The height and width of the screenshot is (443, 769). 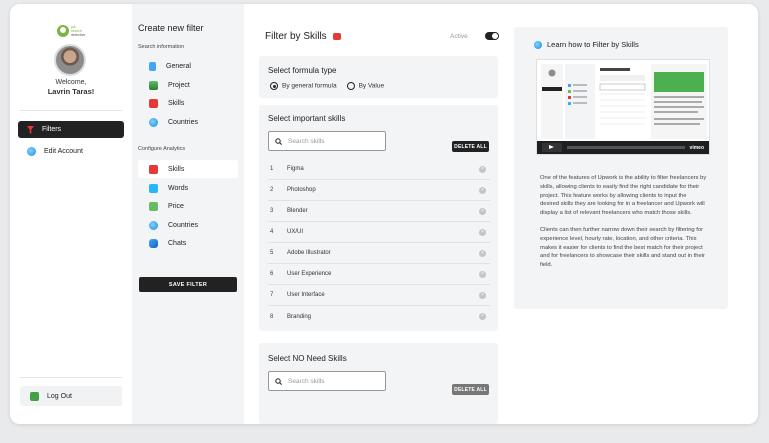 What do you see at coordinates (152, 66) in the screenshot?
I see `document-icon` at bounding box center [152, 66].